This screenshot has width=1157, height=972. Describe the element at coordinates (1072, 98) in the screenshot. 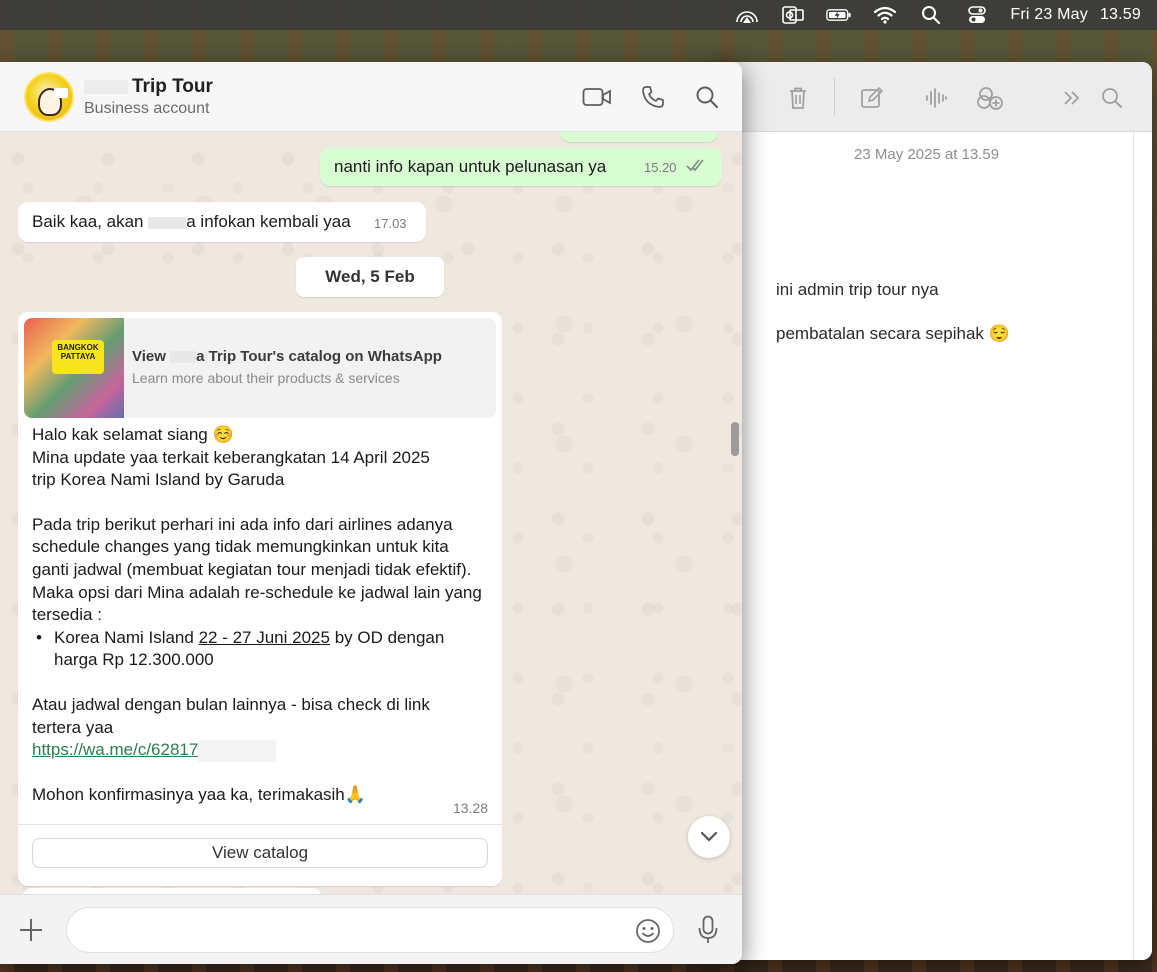

I see `chevron-double-right-icon` at that location.